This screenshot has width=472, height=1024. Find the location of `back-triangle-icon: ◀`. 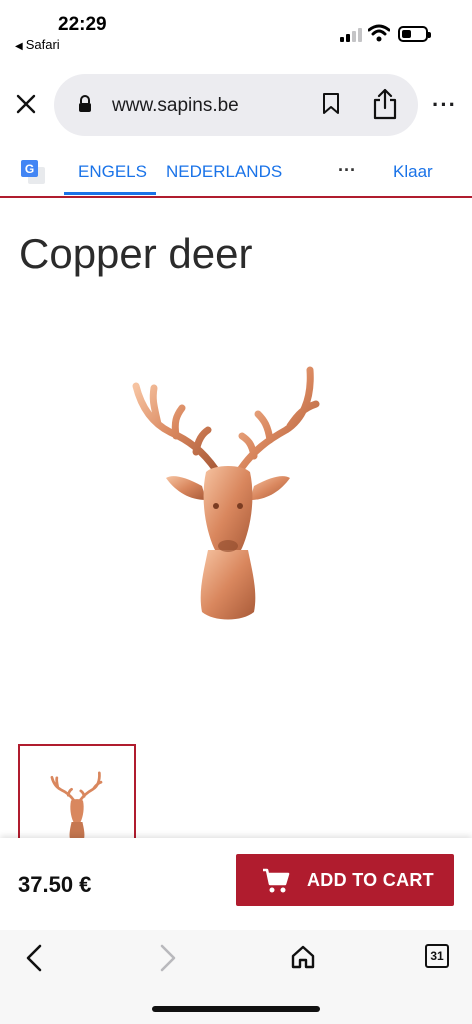

back-triangle-icon: ◀ is located at coordinates (19, 46).